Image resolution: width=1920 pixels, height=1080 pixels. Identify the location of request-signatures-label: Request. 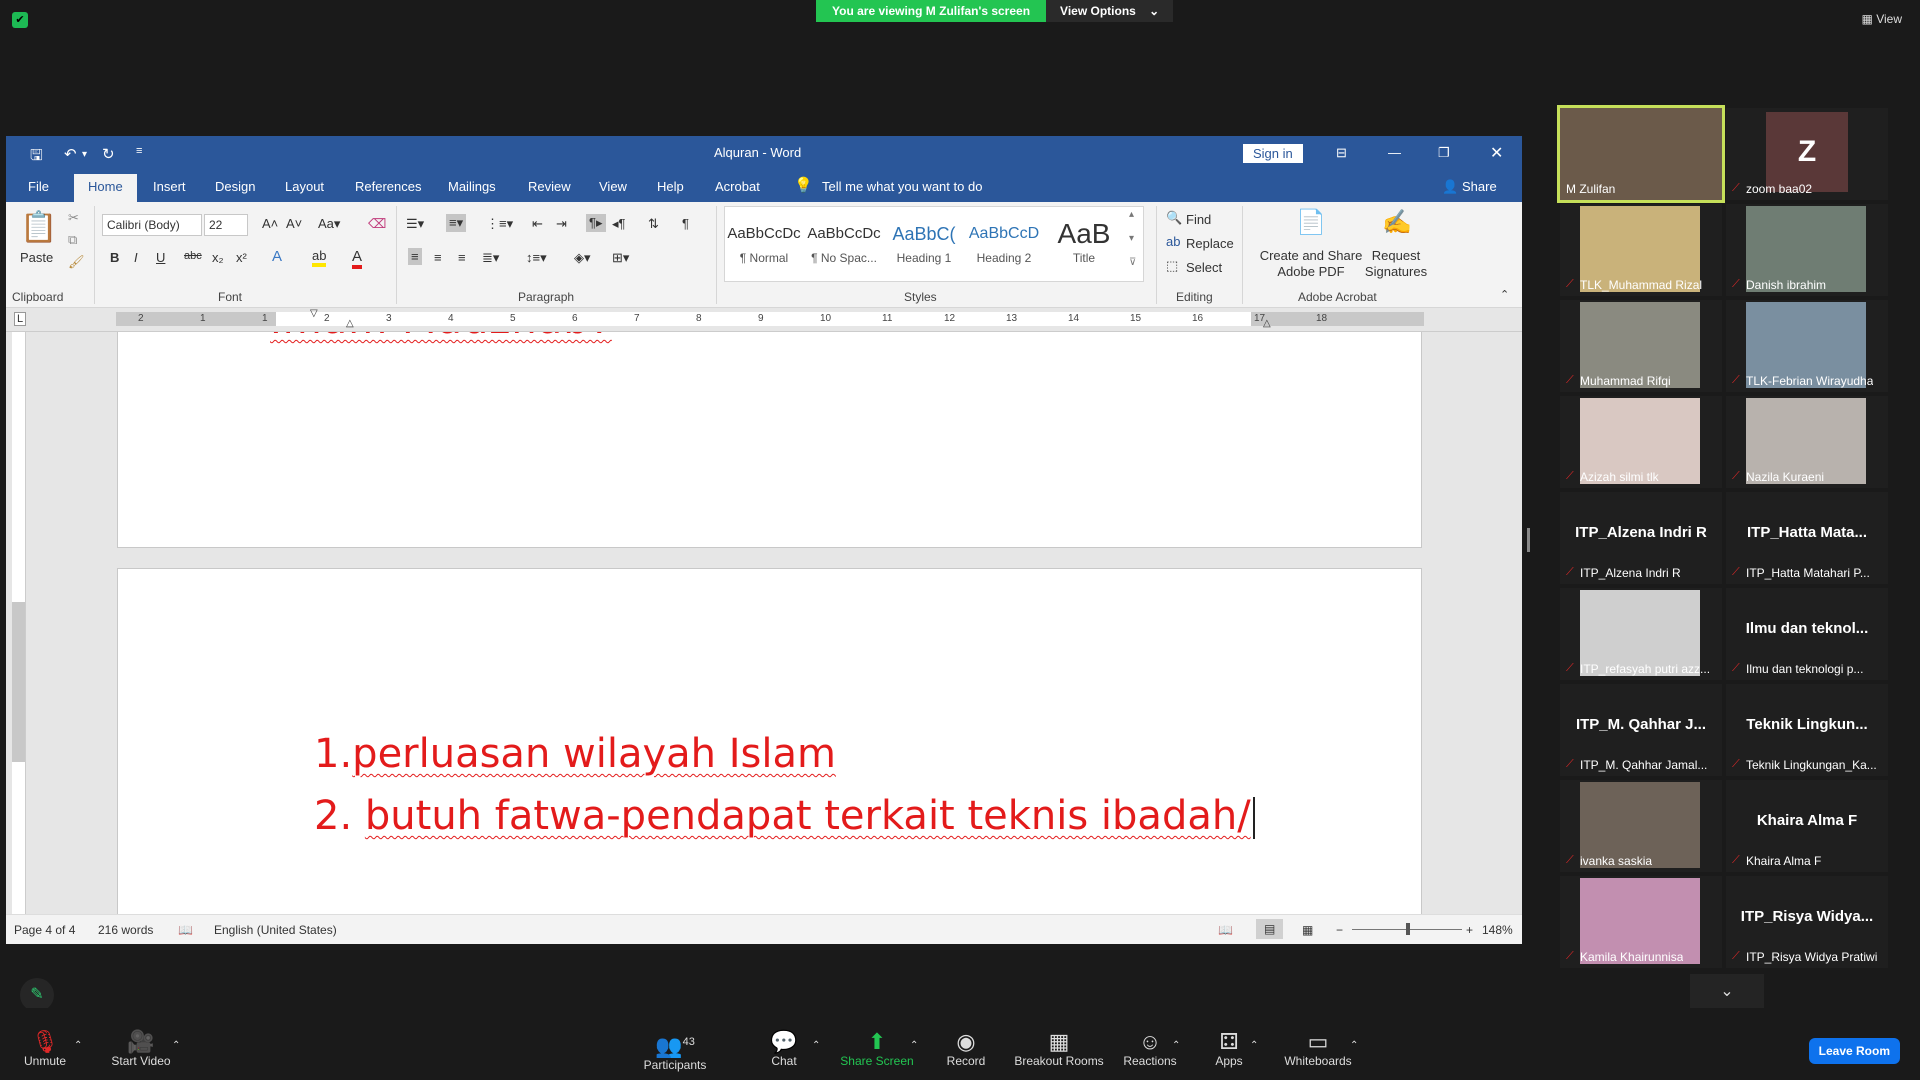
(1396, 255).